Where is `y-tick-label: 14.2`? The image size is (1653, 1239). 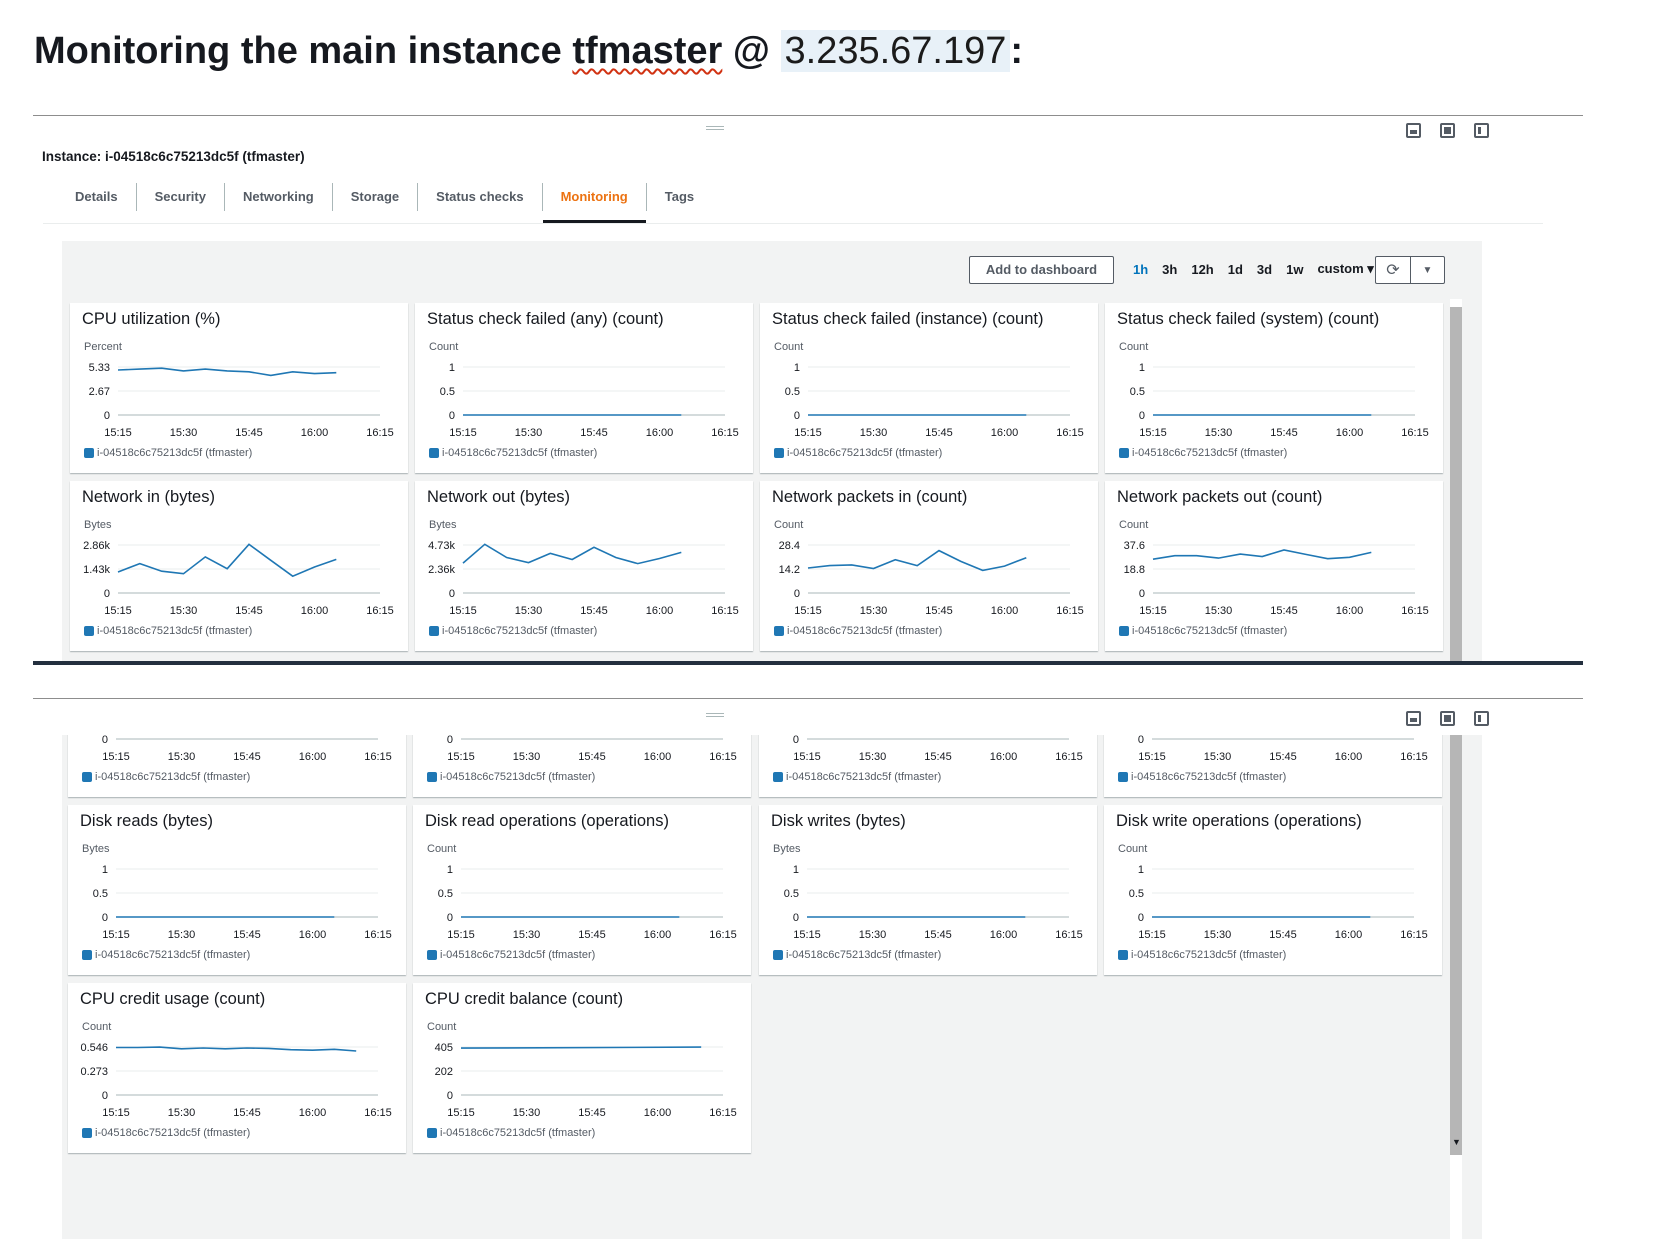
y-tick-label: 14.2 is located at coordinates (789, 570).